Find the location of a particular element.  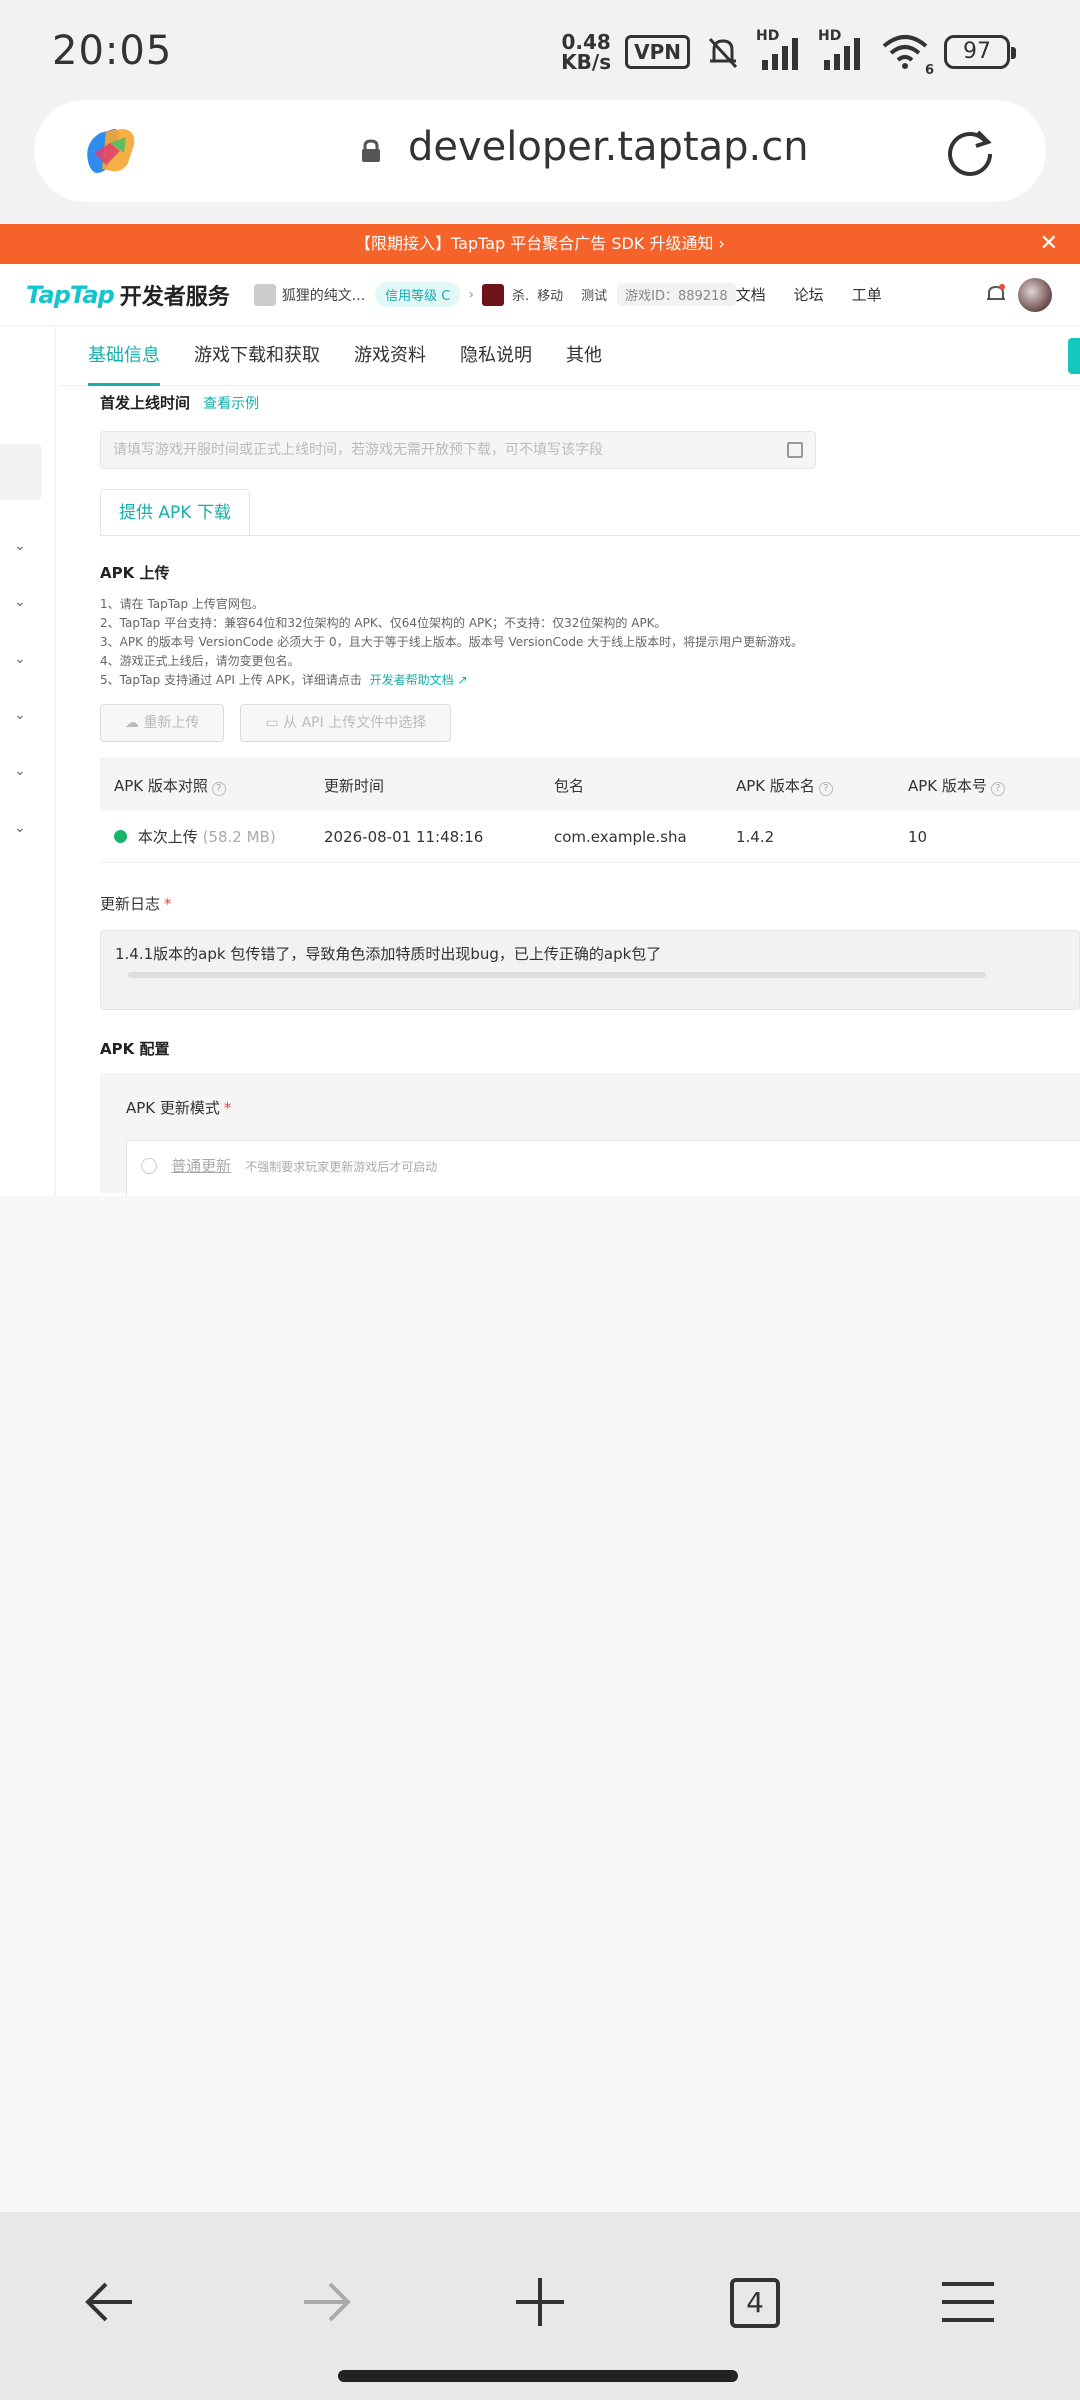

signal-icon-1: HD is located at coordinates (780, 50).